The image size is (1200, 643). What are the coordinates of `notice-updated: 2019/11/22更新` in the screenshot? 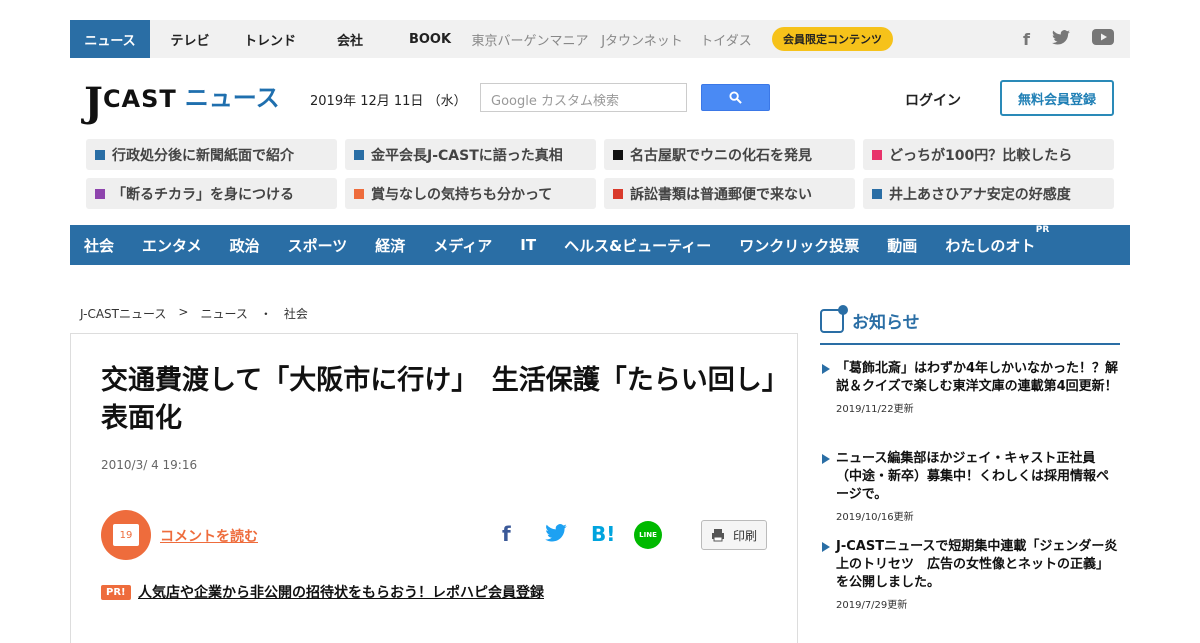 It's located at (875, 409).